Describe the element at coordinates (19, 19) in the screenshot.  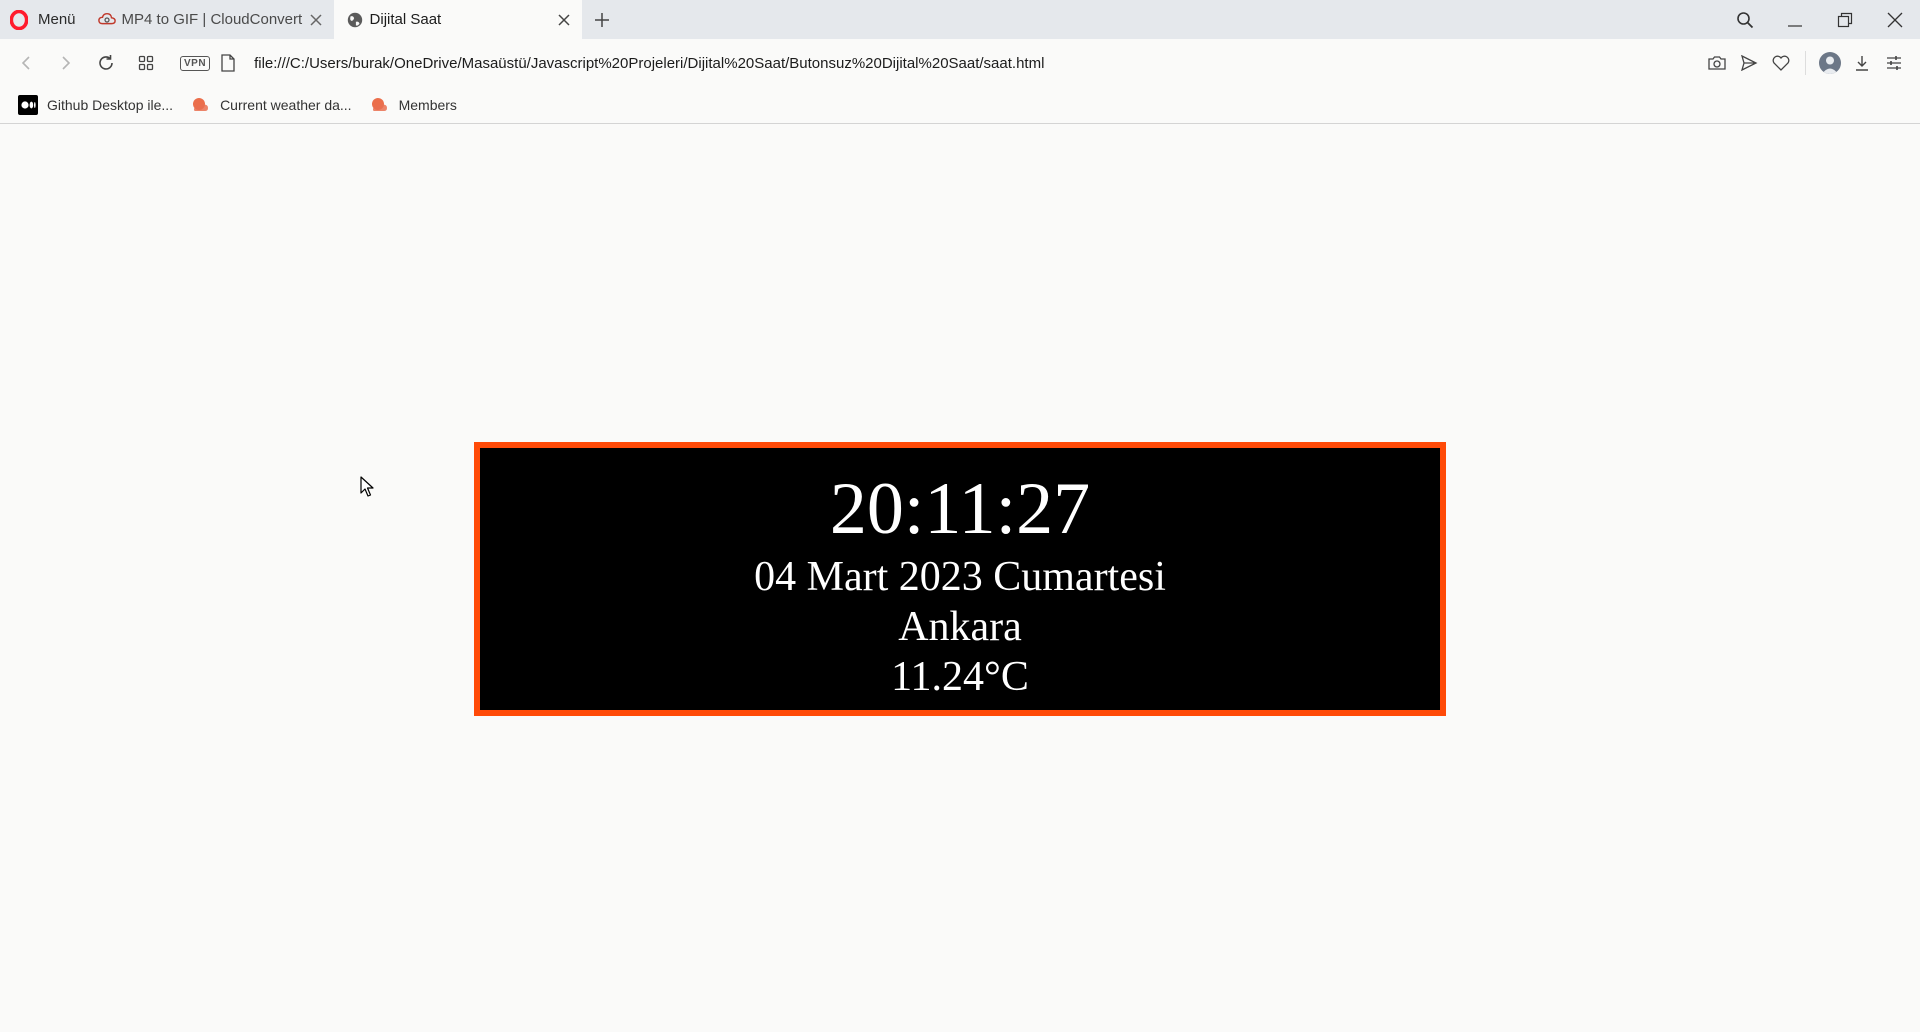
I see `opera-logo-icon` at that location.